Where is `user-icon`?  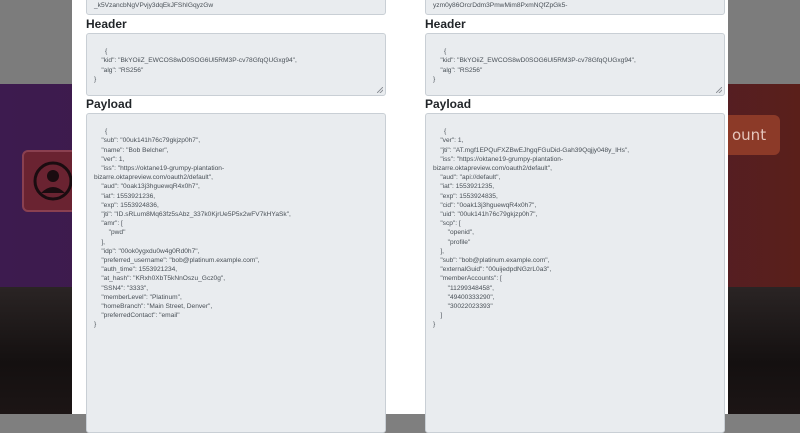 user-icon is located at coordinates (53, 181).